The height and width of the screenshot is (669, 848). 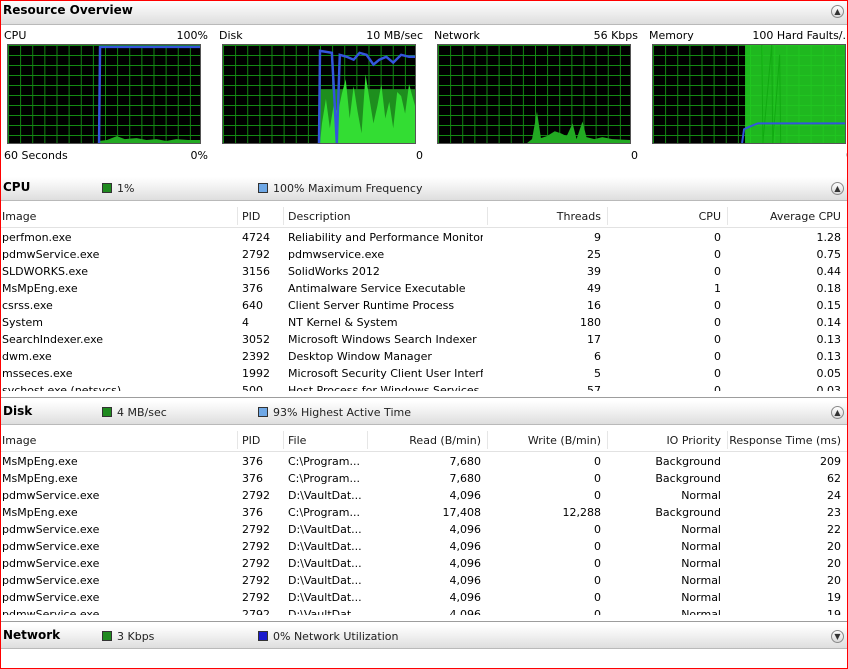 What do you see at coordinates (445, 440) in the screenshot?
I see `col-read: Read (B/min)` at bounding box center [445, 440].